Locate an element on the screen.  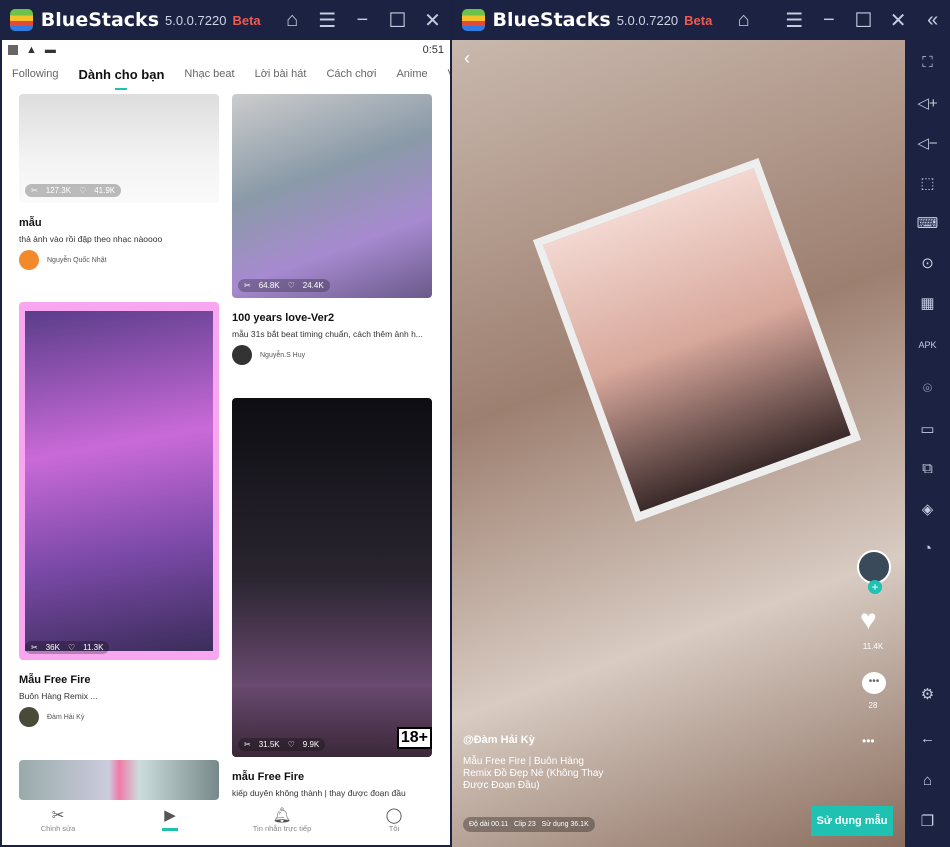
tab-following: Following is located at coordinates (35, 74).